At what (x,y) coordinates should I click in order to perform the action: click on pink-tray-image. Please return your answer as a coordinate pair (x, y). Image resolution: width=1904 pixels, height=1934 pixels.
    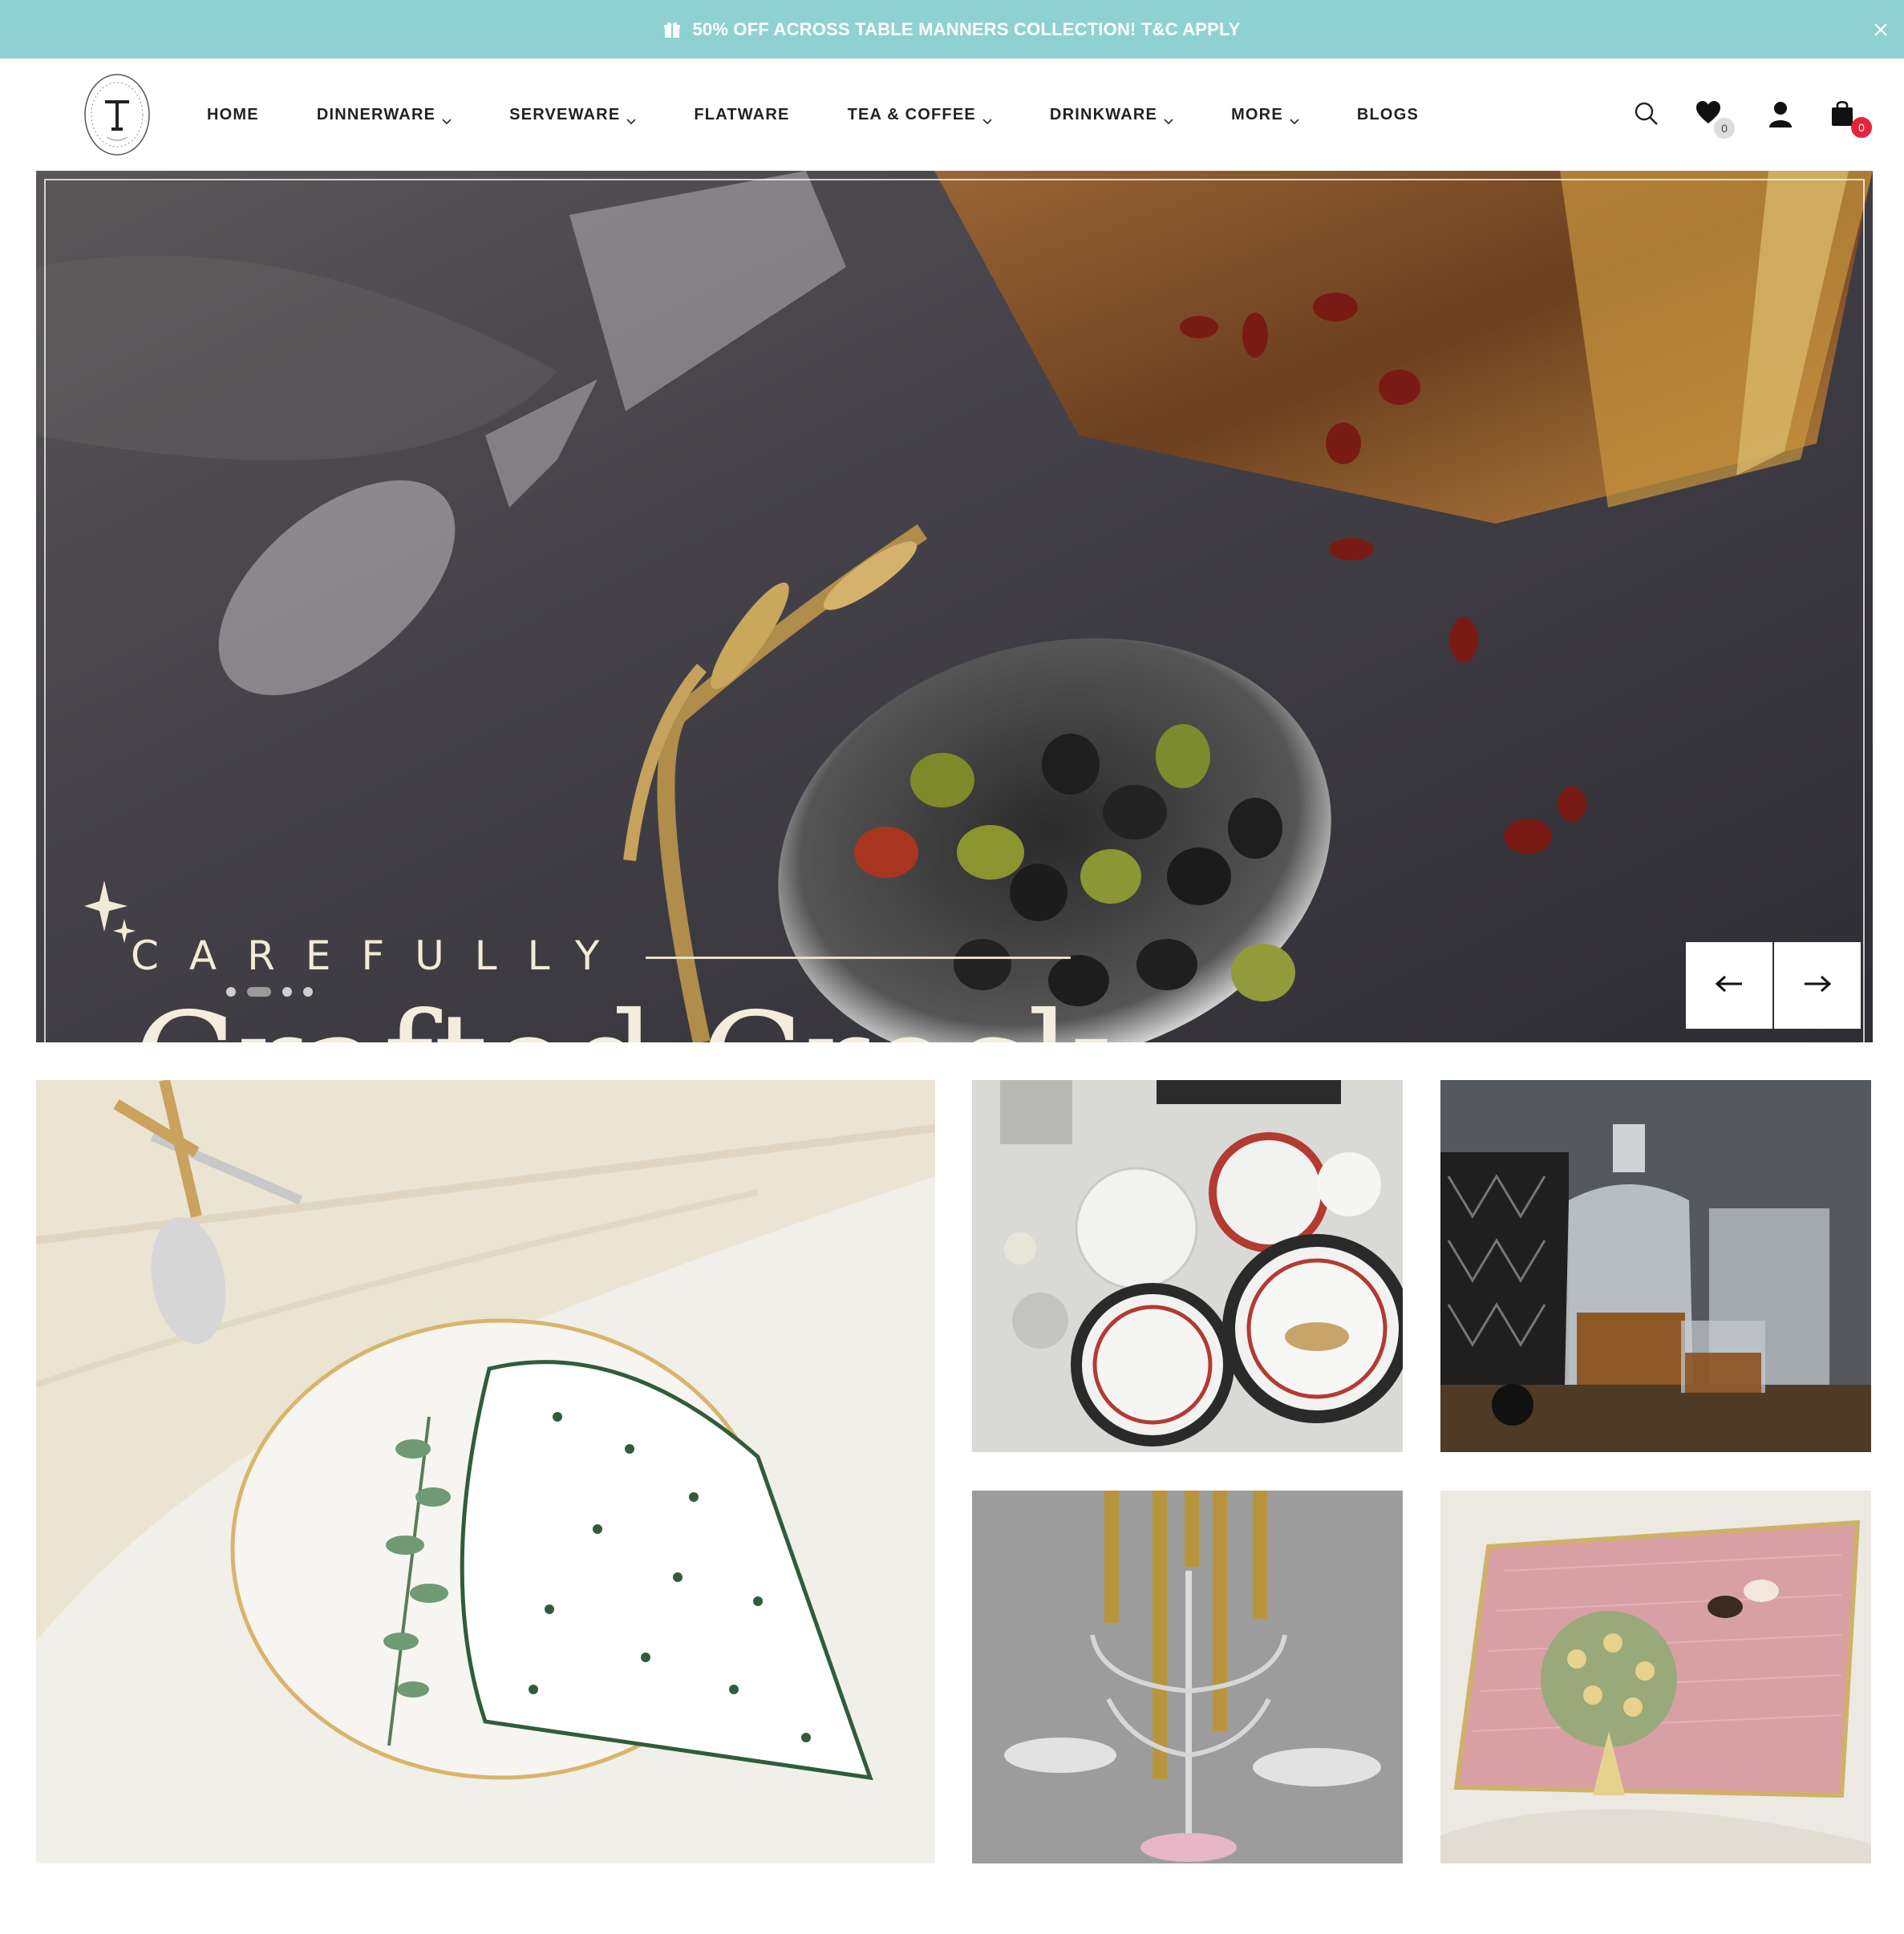
    Looking at the image, I should click on (1656, 1677).